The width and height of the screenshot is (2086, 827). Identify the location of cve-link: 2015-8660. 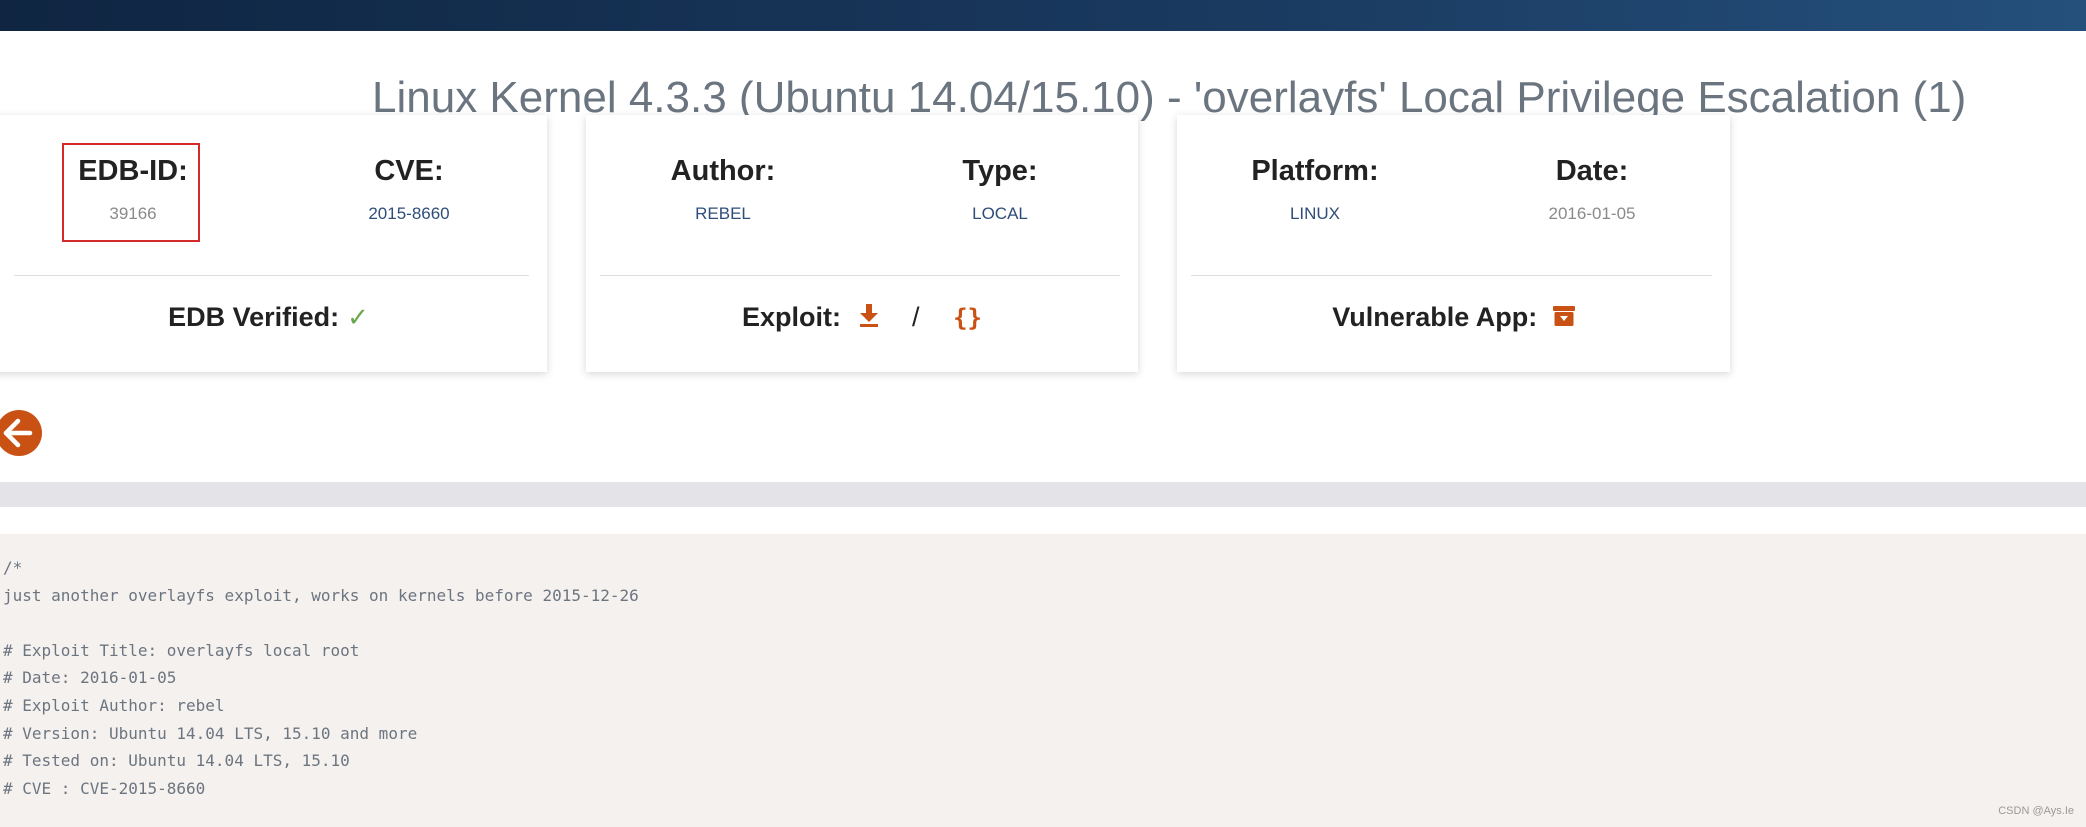
(409, 214).